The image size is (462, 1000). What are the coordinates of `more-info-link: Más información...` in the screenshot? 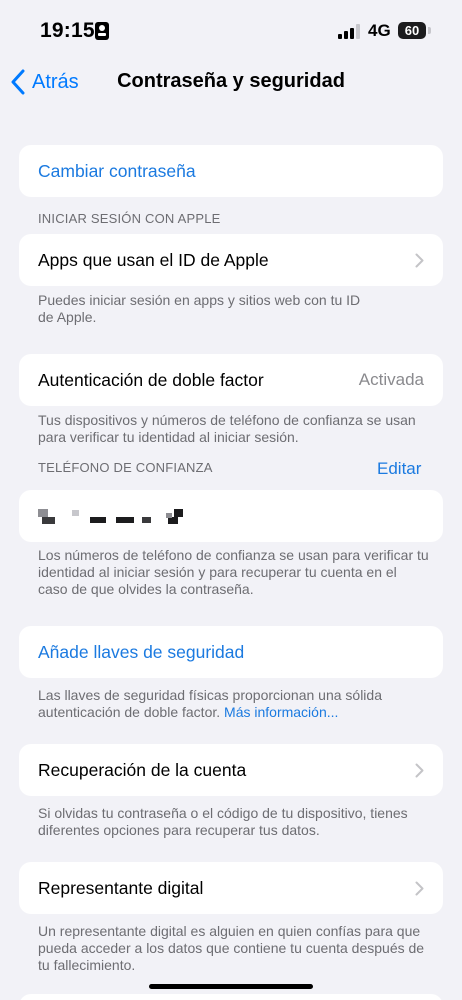 It's located at (281, 712).